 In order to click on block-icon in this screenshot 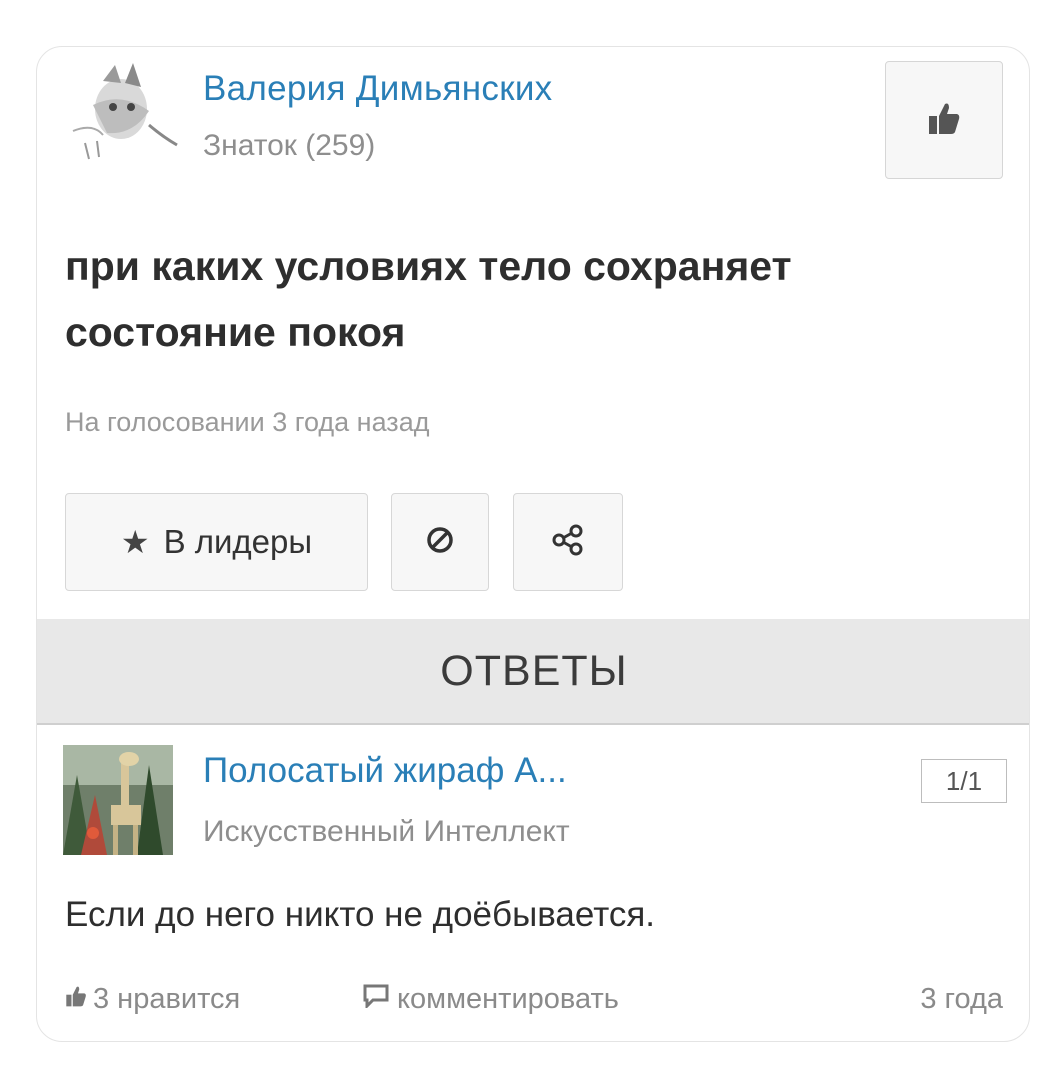, I will do `click(440, 542)`.